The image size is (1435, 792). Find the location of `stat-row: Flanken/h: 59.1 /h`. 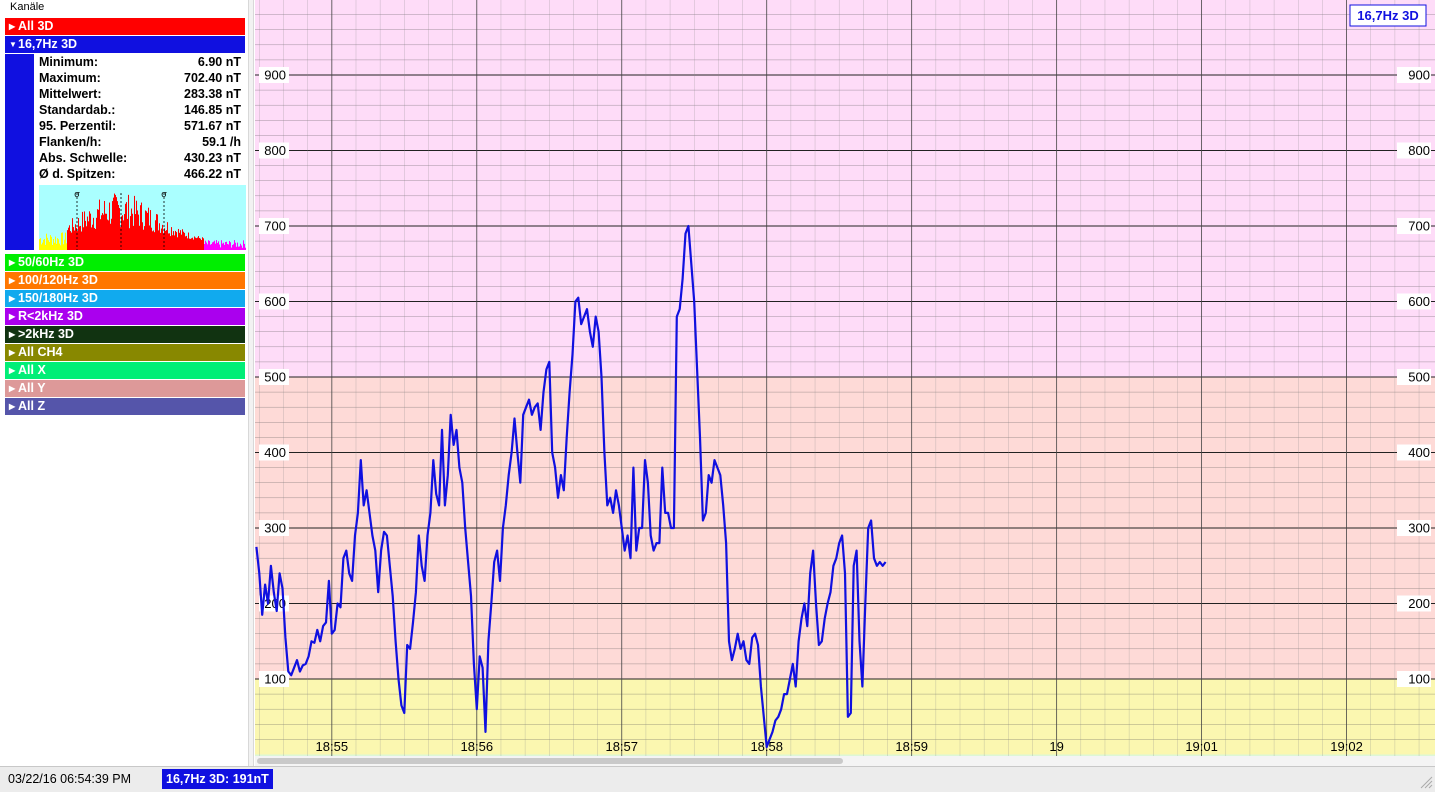

stat-row: Flanken/h: 59.1 /h is located at coordinates (140, 142).